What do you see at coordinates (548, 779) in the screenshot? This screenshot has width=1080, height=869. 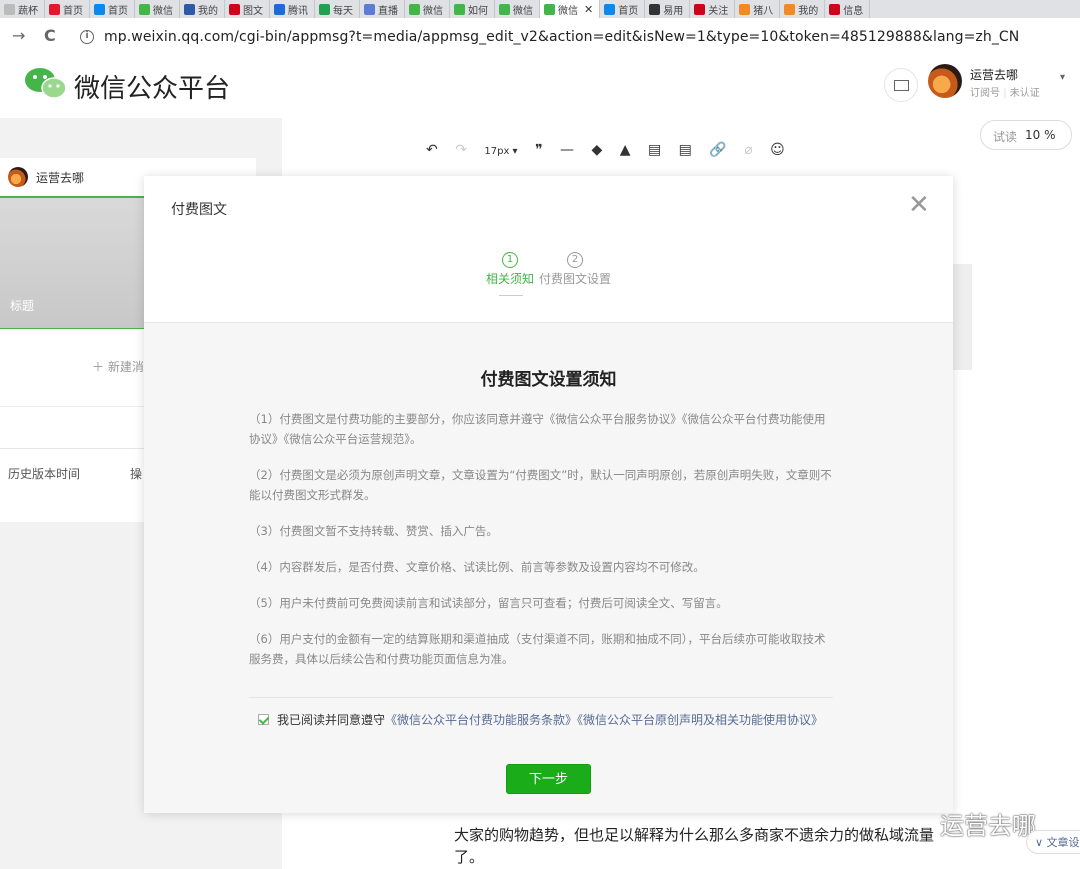 I see `next-step-button: 下一步` at bounding box center [548, 779].